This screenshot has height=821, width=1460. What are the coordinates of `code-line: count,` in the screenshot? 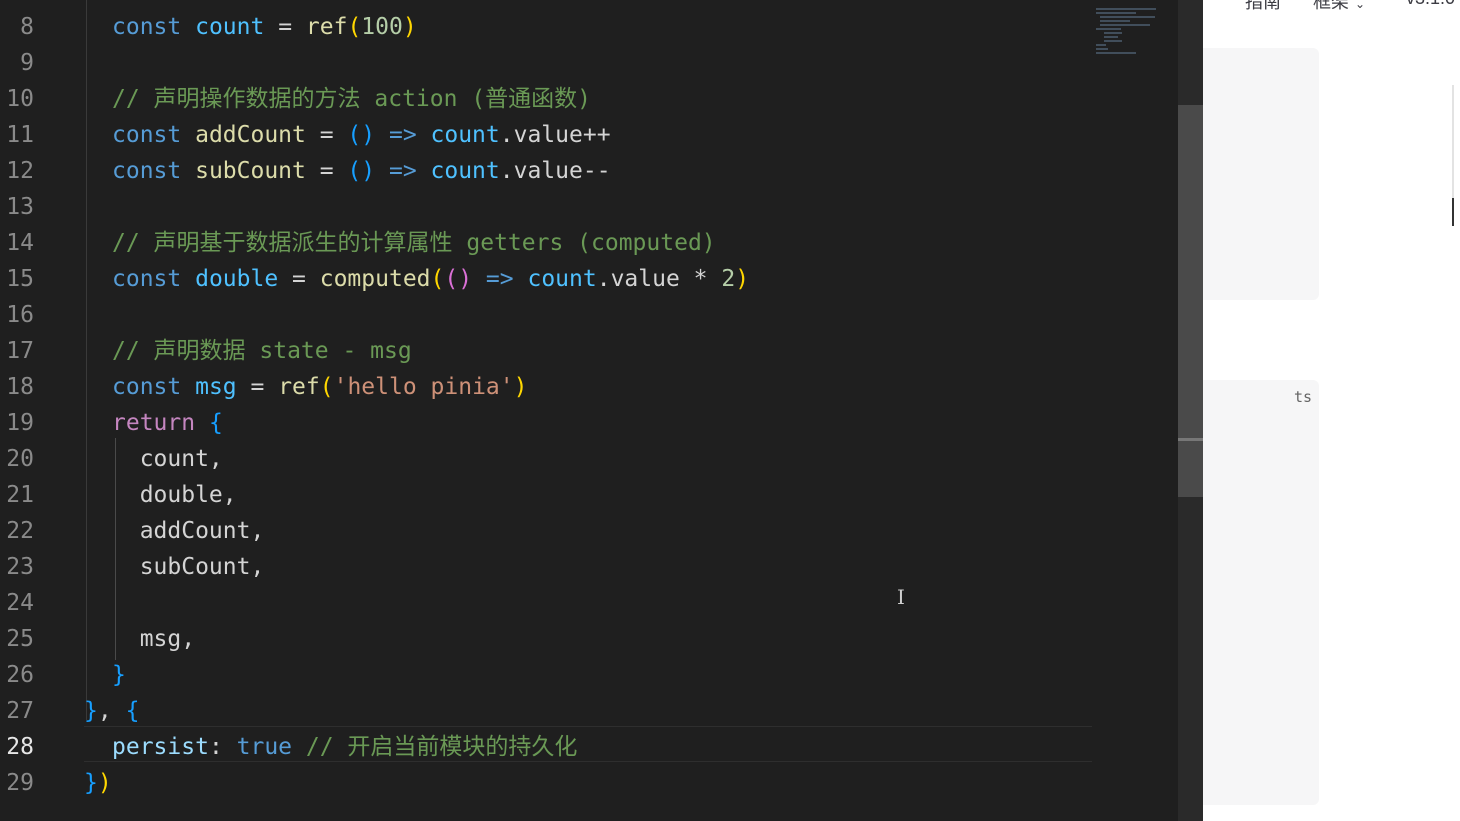 It's located at (167, 459).